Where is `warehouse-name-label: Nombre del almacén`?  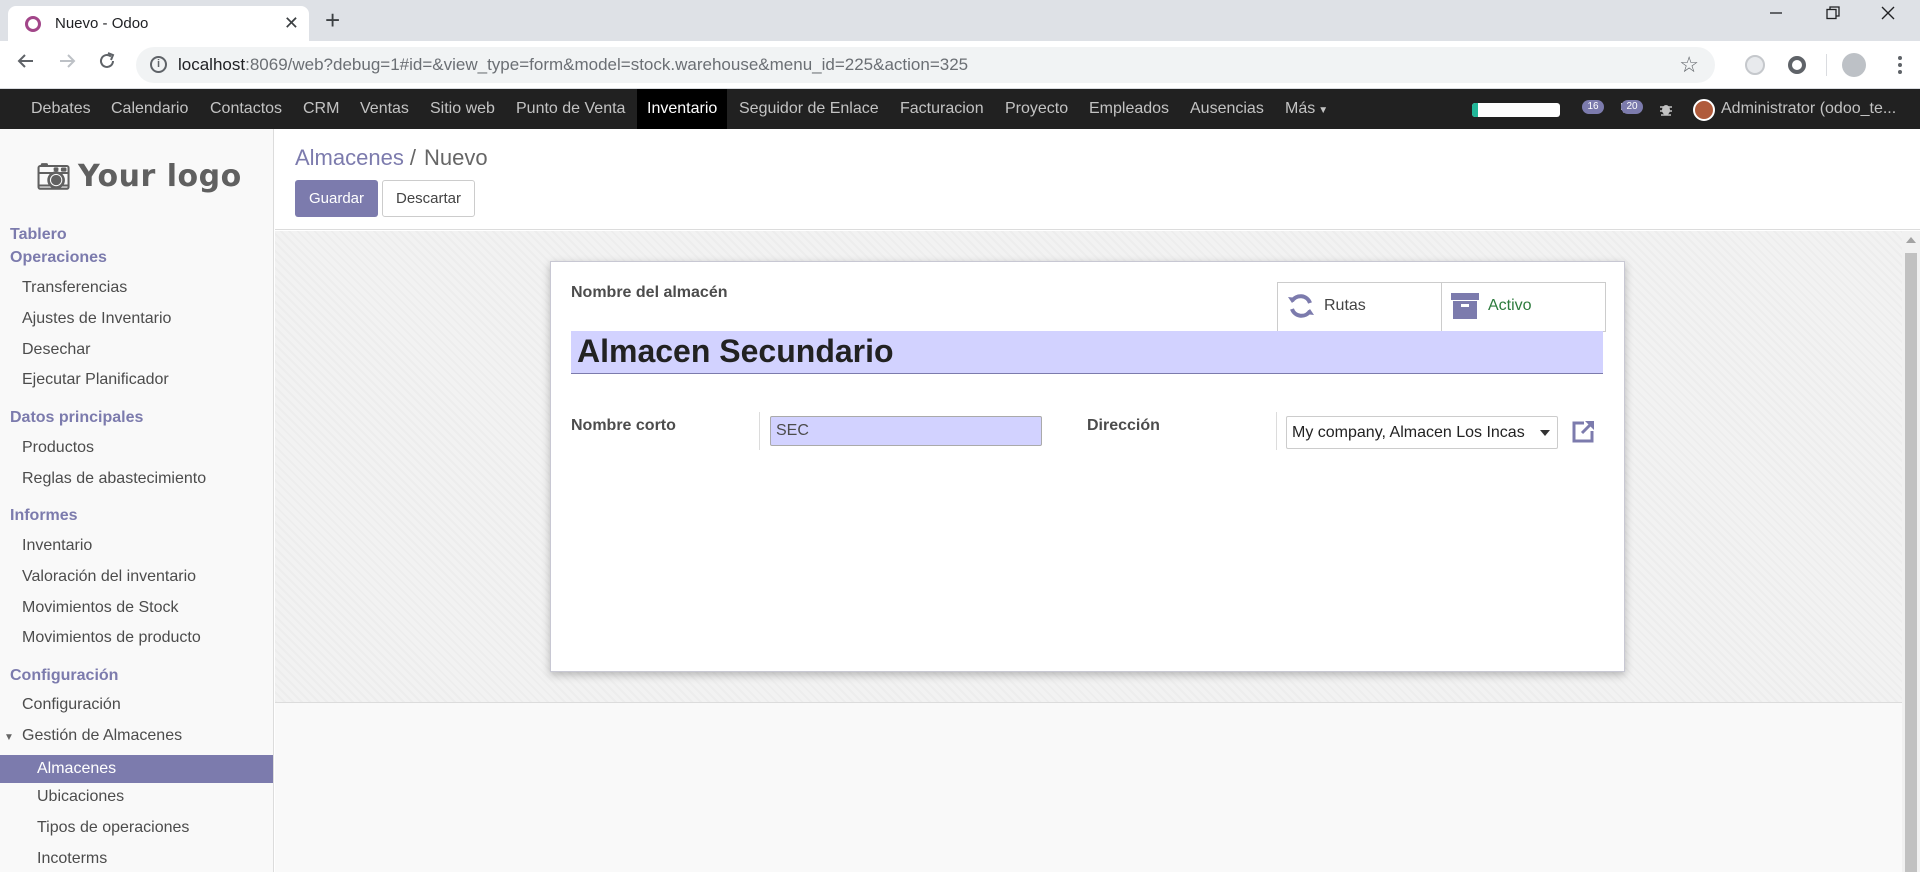
warehouse-name-label: Nombre del almacén is located at coordinates (649, 292).